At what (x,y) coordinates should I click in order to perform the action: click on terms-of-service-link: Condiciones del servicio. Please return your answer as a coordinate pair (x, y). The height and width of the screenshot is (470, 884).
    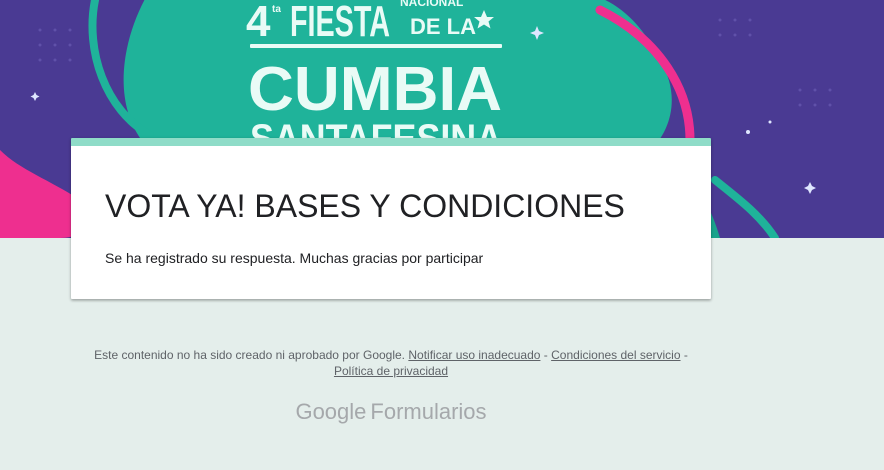
    Looking at the image, I should click on (615, 355).